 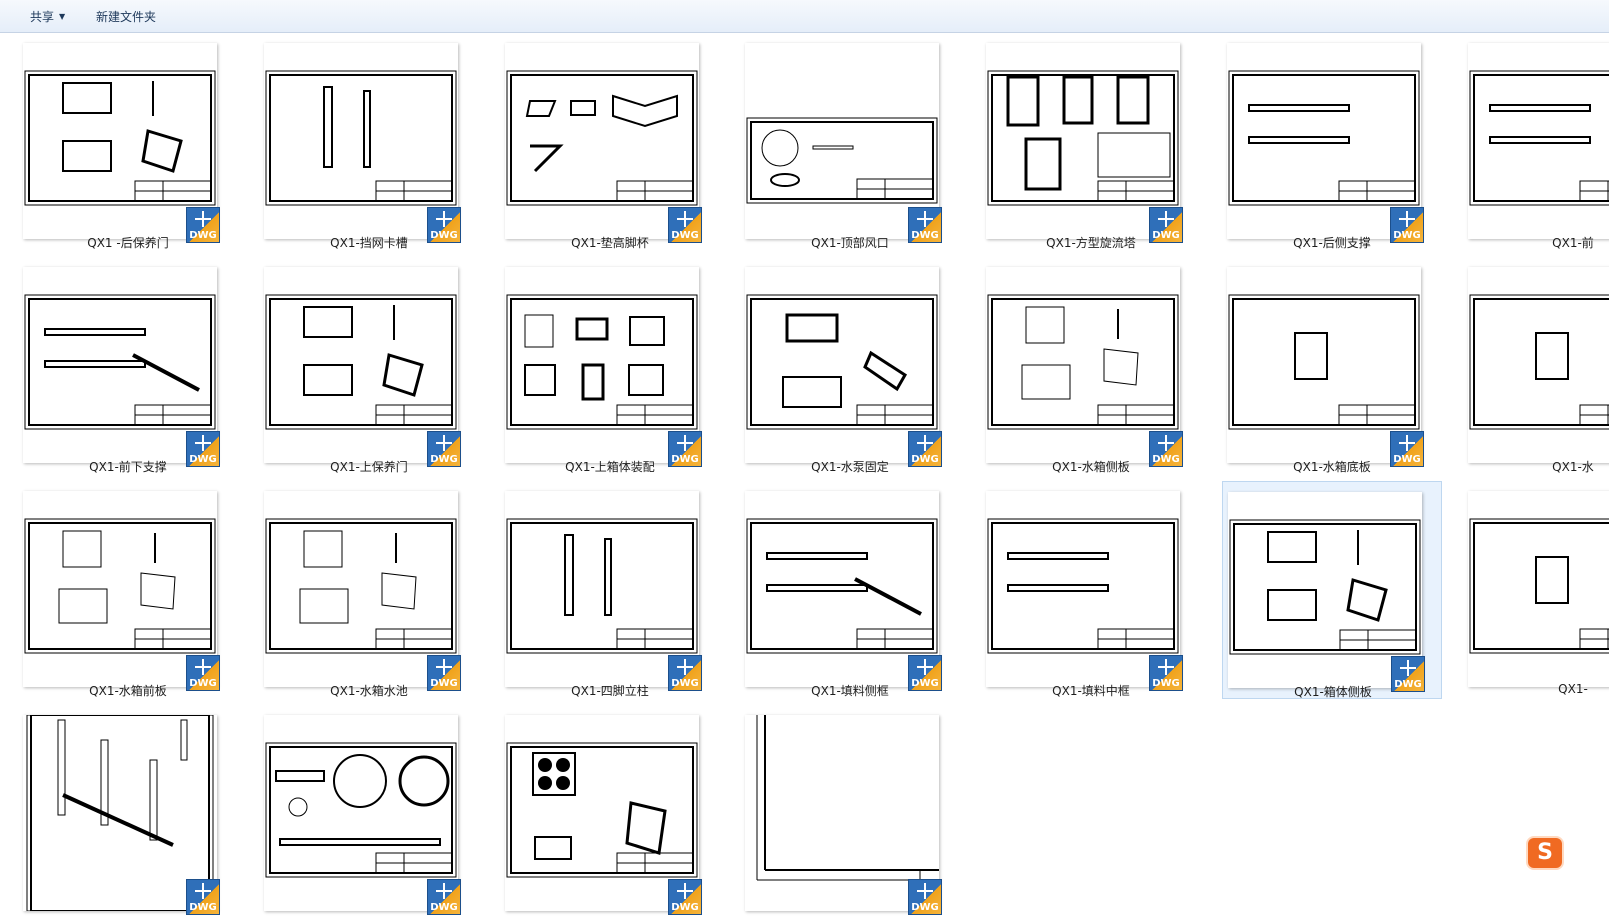 What do you see at coordinates (610, 243) in the screenshot?
I see `file-name-label: QX1-垫高脚杯` at bounding box center [610, 243].